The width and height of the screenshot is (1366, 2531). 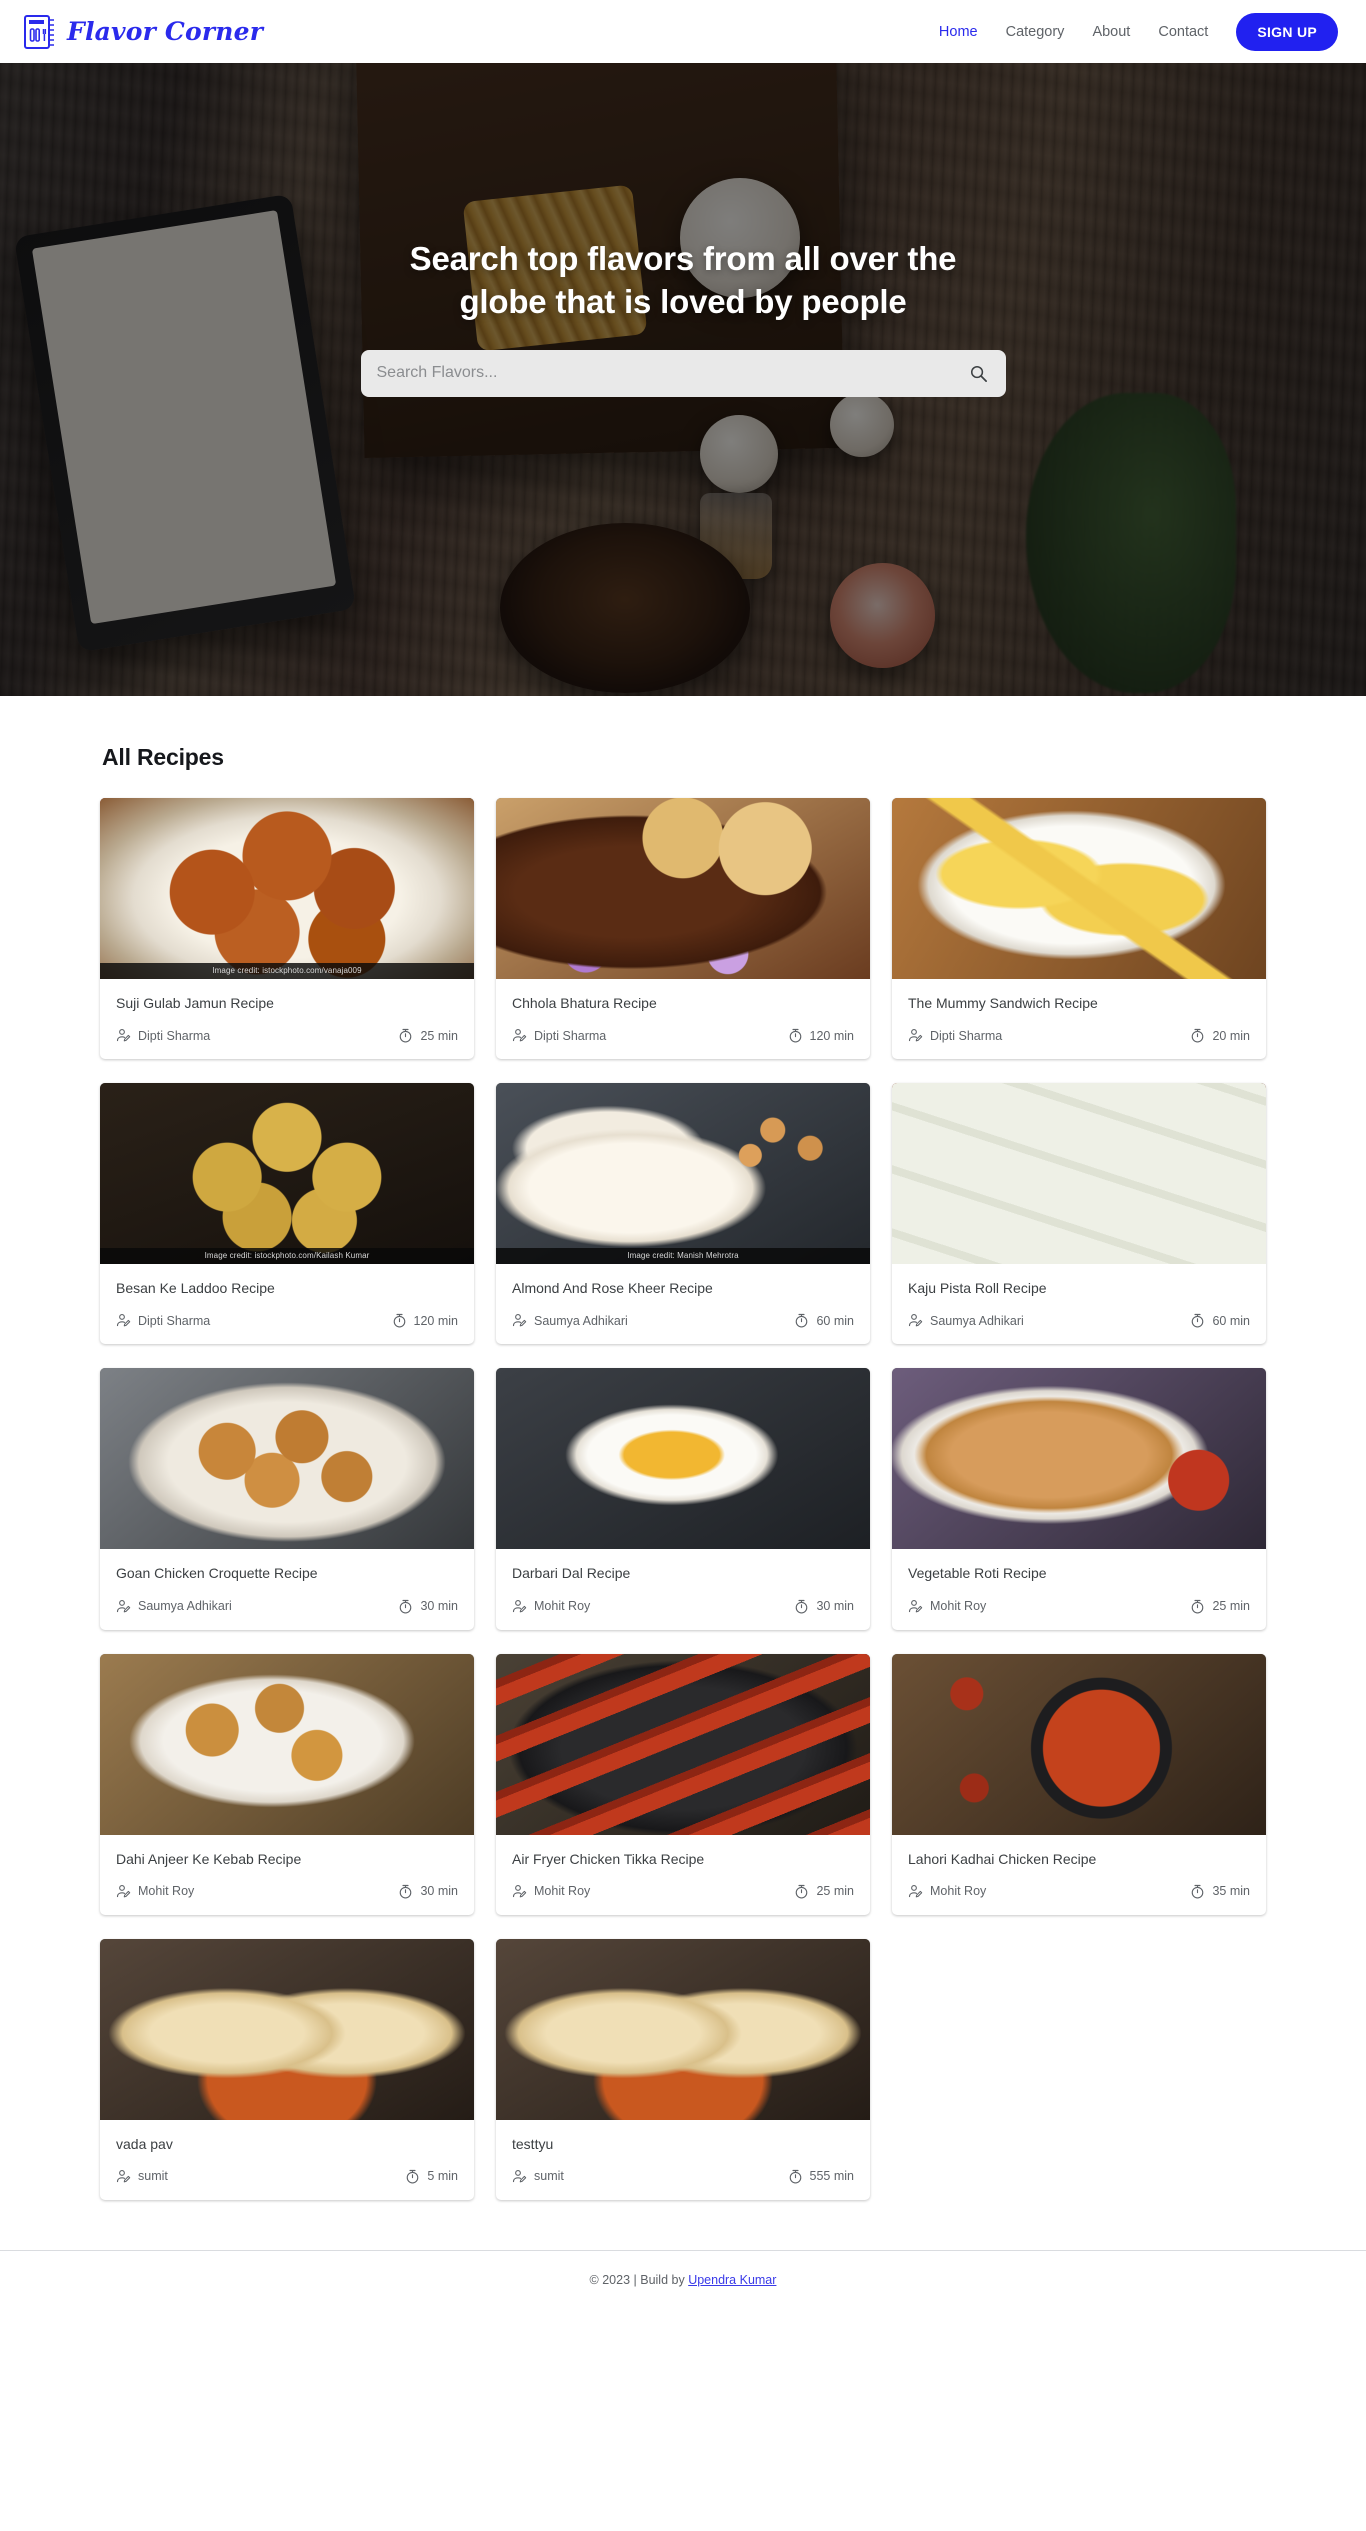 What do you see at coordinates (1111, 32) in the screenshot?
I see `nav-item-about: About` at bounding box center [1111, 32].